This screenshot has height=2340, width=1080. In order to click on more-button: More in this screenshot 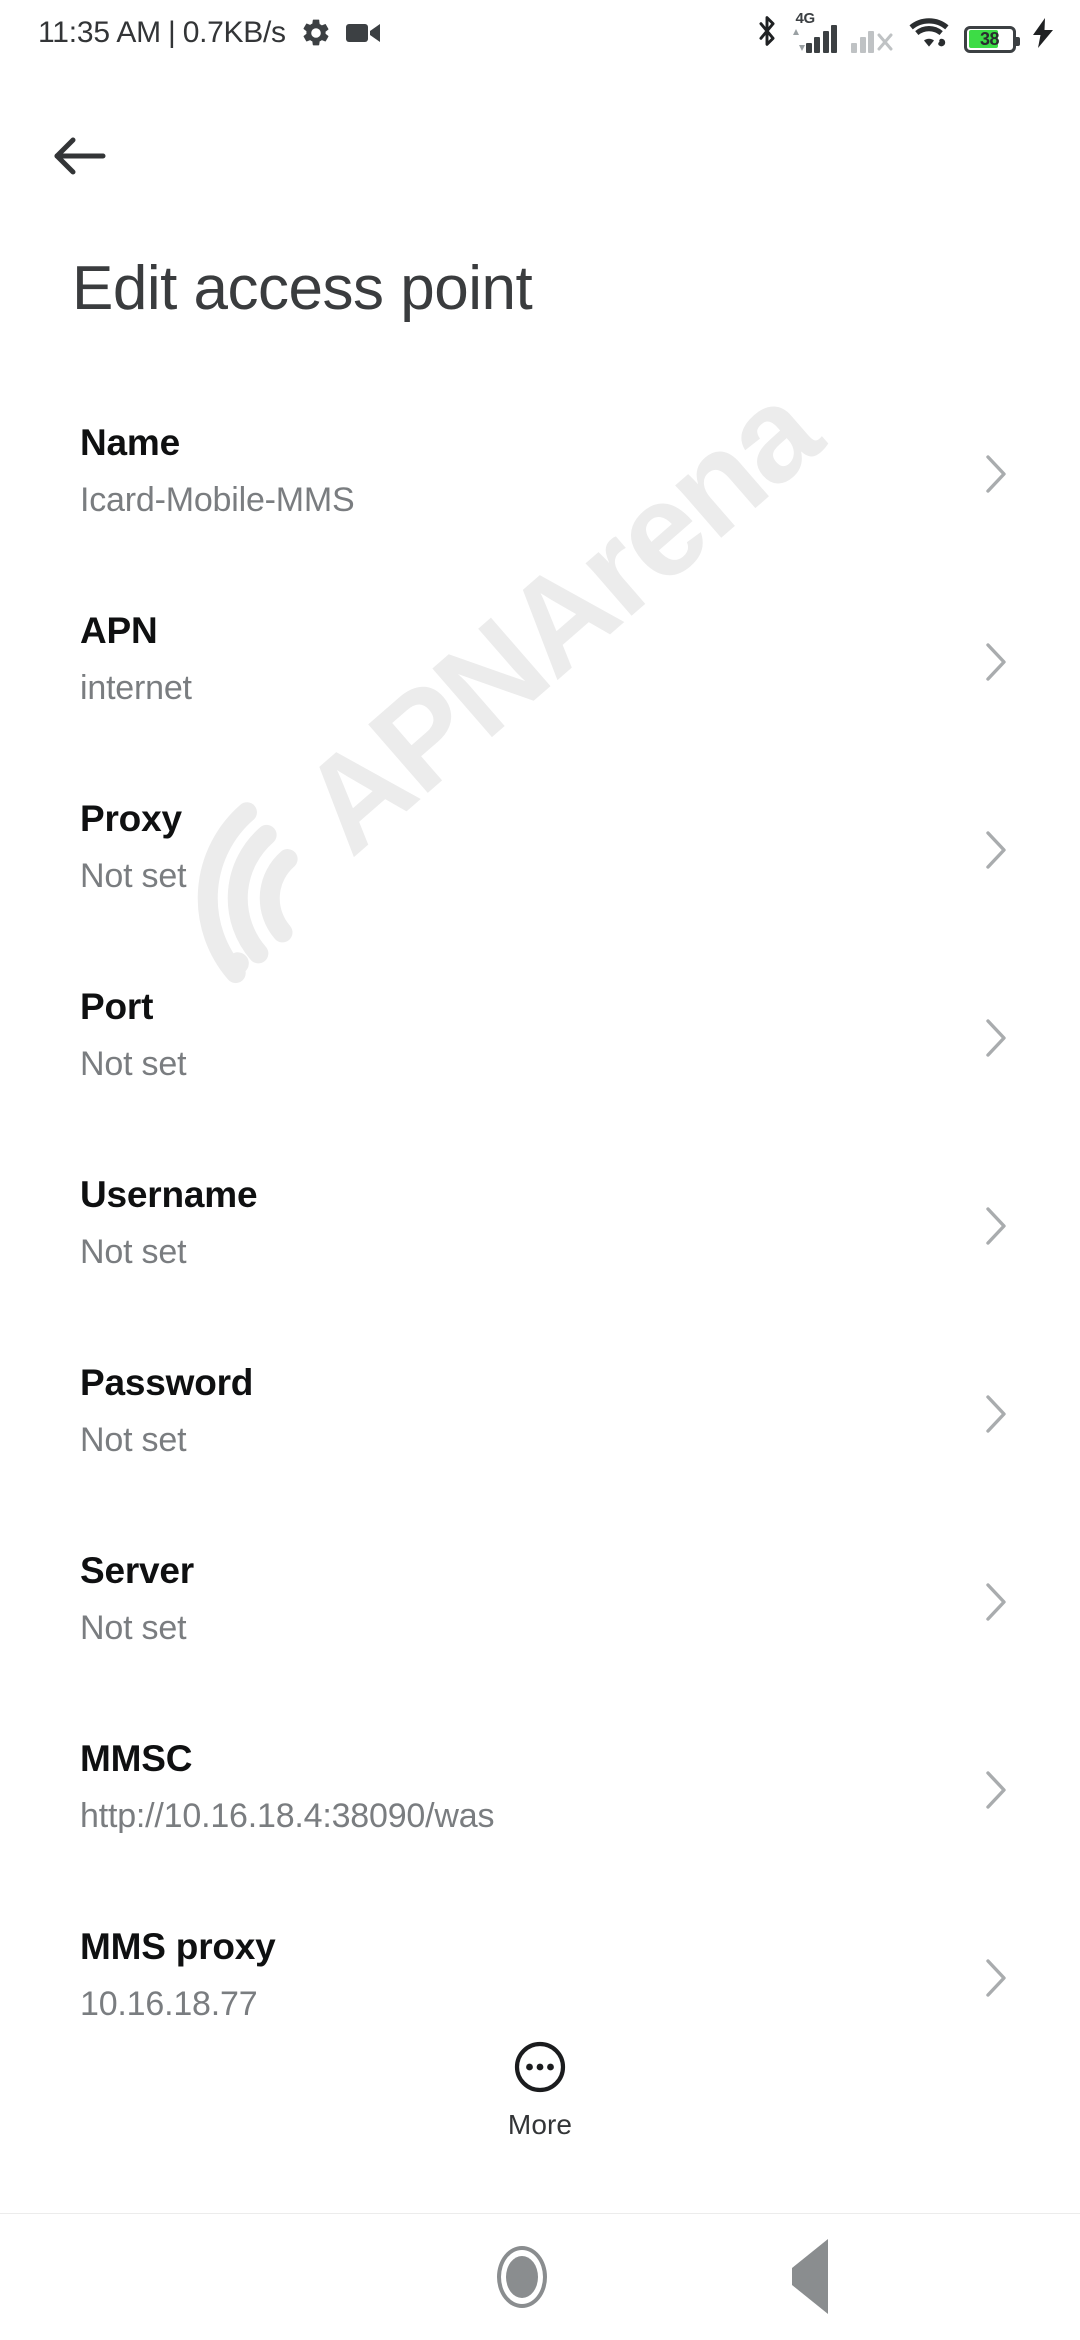, I will do `click(540, 2090)`.